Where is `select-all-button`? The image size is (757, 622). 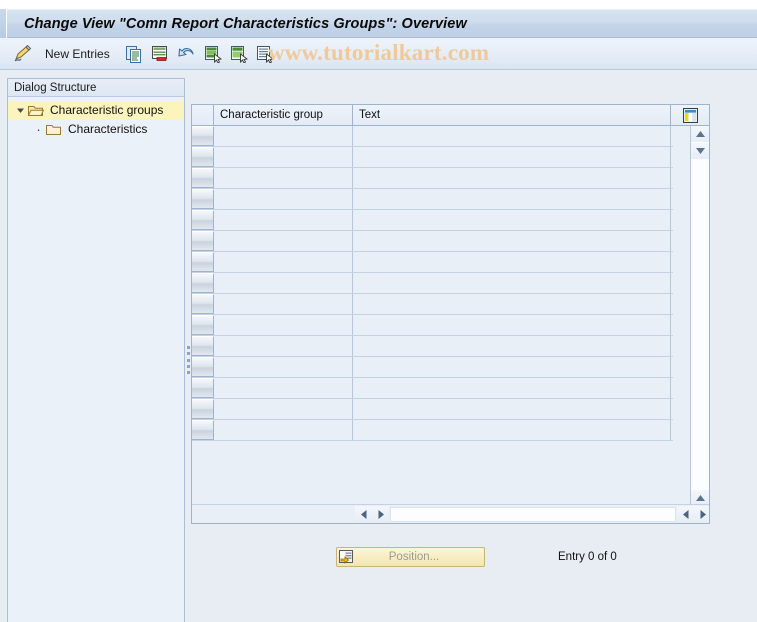
select-all-button is located at coordinates (213, 54).